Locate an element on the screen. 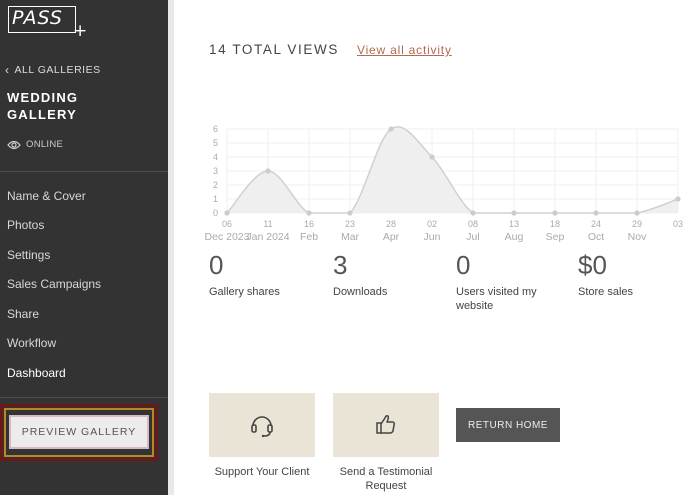  sidebar-edge is located at coordinates (171, 247).